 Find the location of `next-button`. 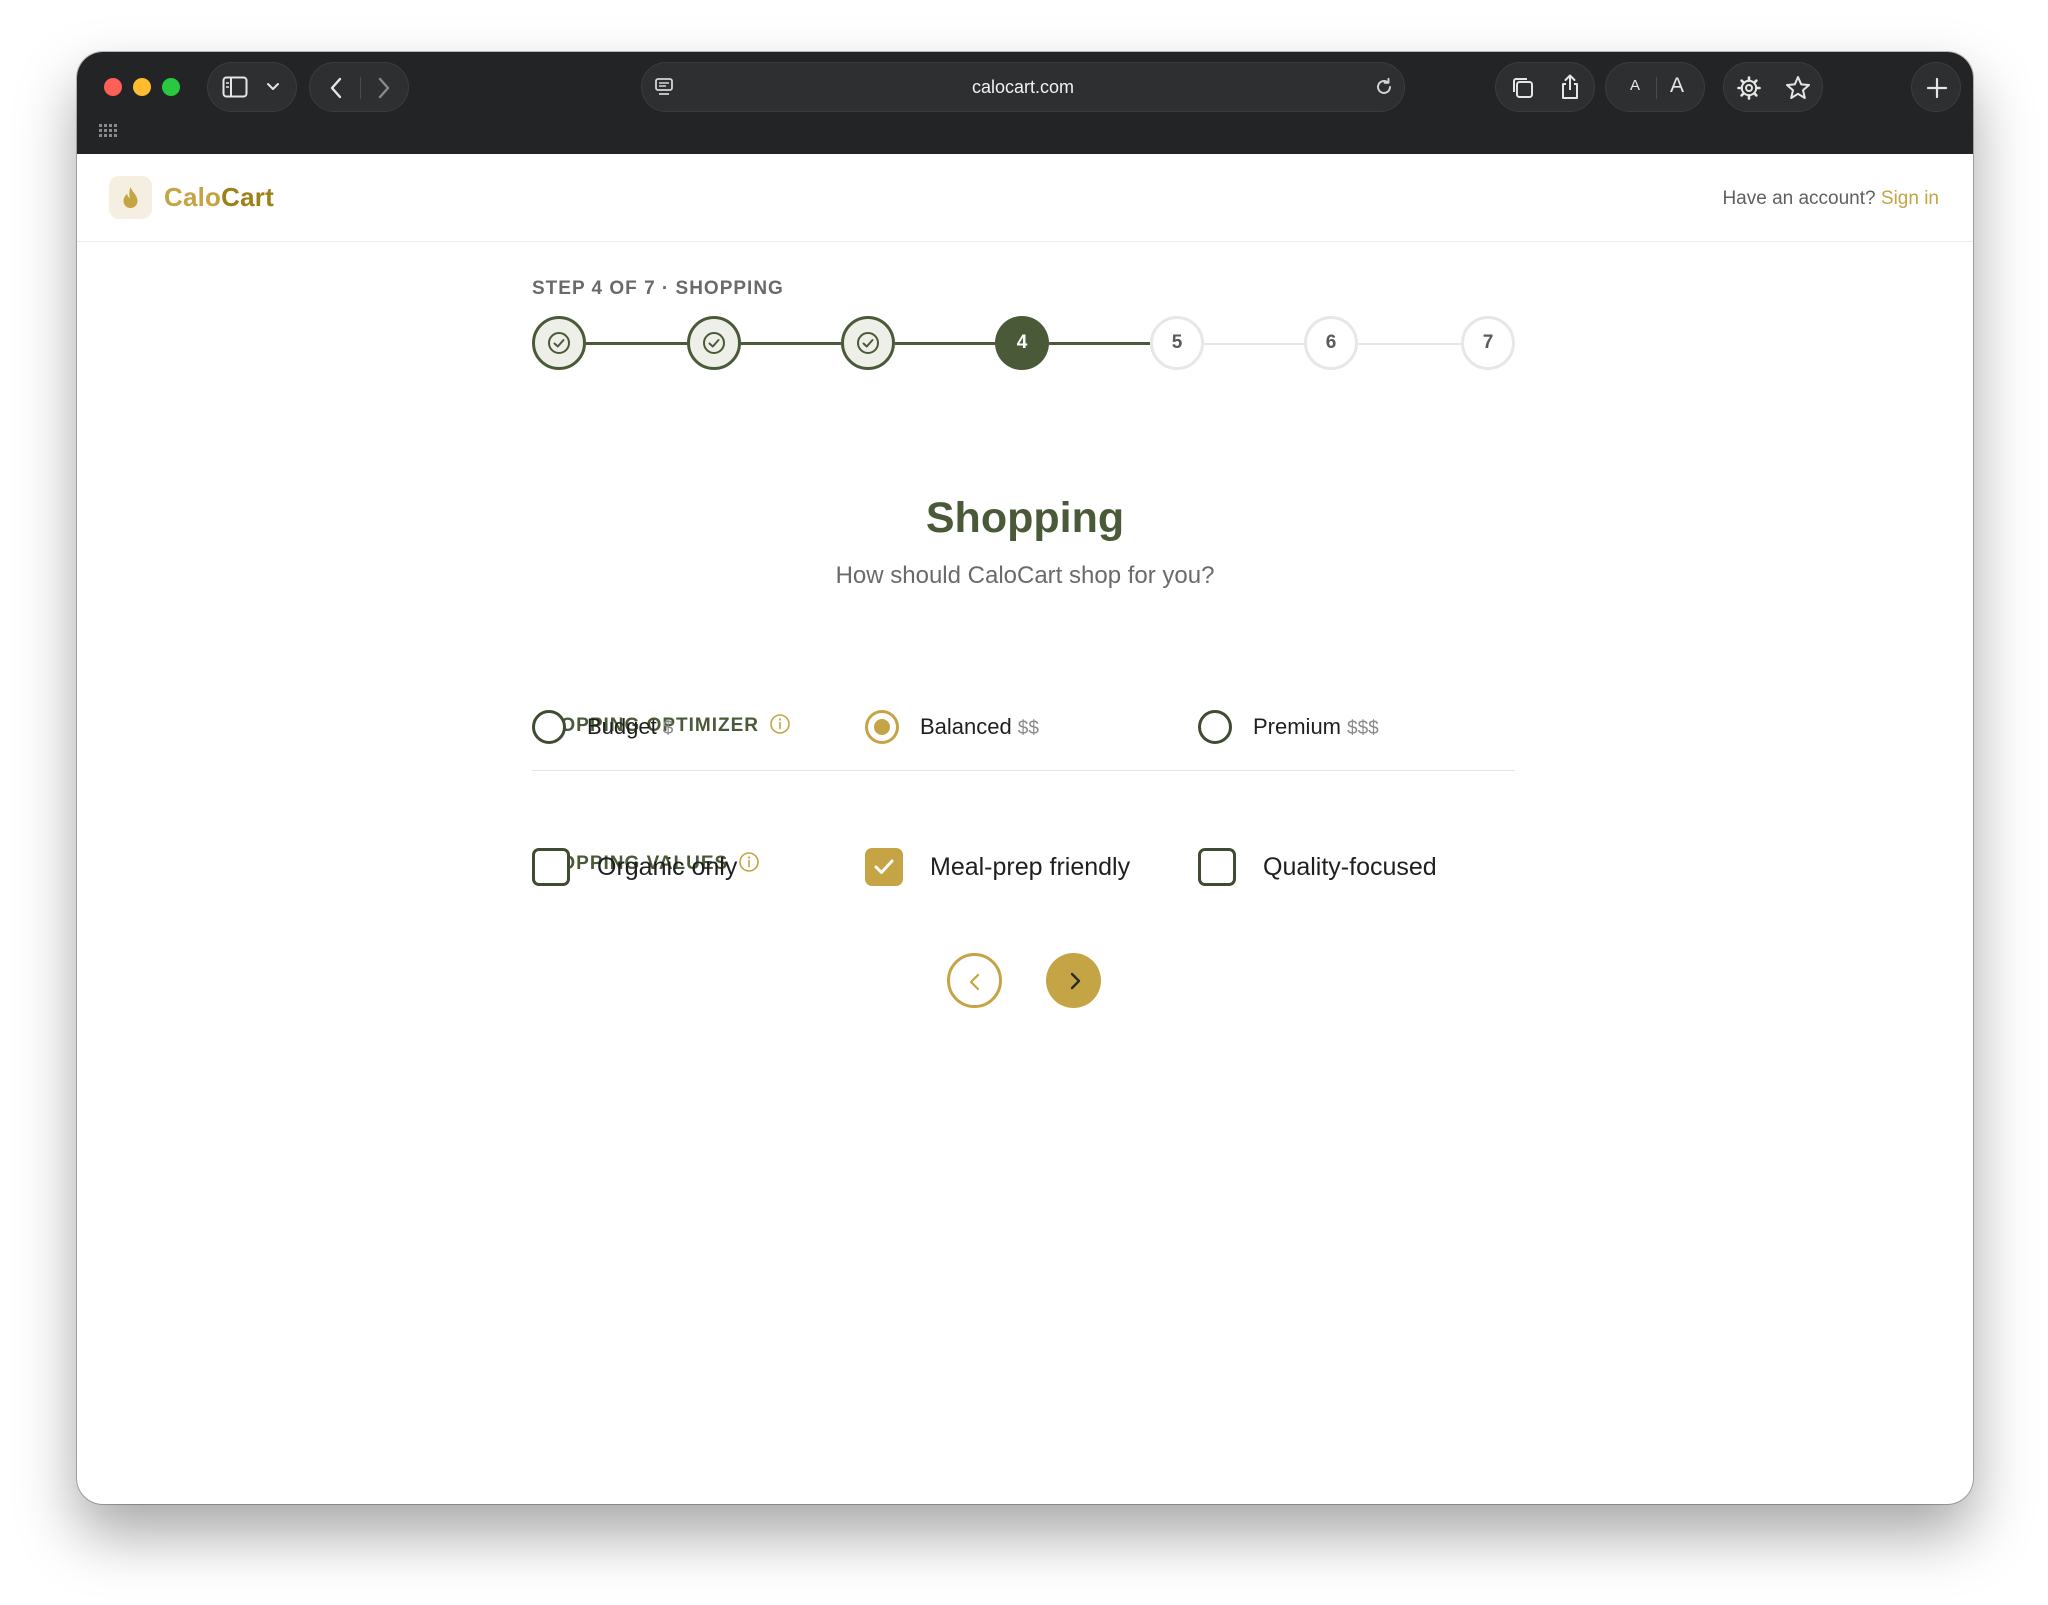

next-button is located at coordinates (1073, 980).